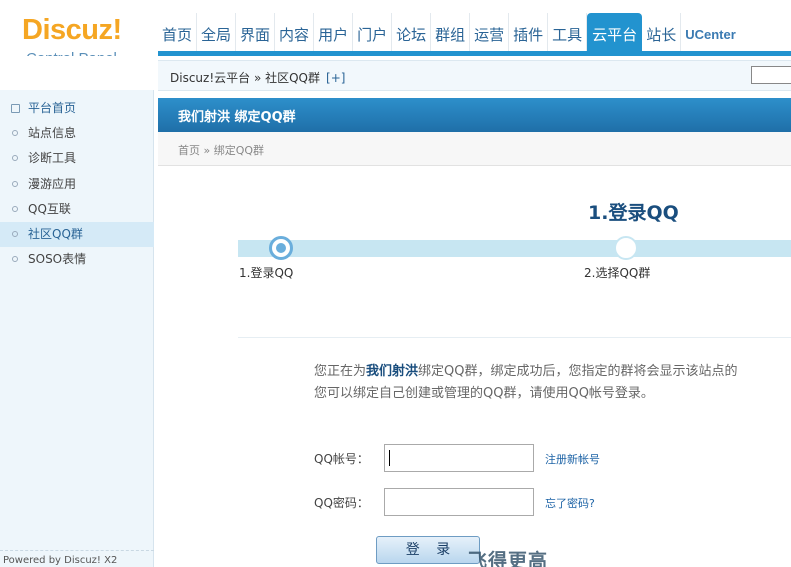  Describe the element at coordinates (52, 108) in the screenshot. I see `sidebar-item-label: 平台首页` at that location.